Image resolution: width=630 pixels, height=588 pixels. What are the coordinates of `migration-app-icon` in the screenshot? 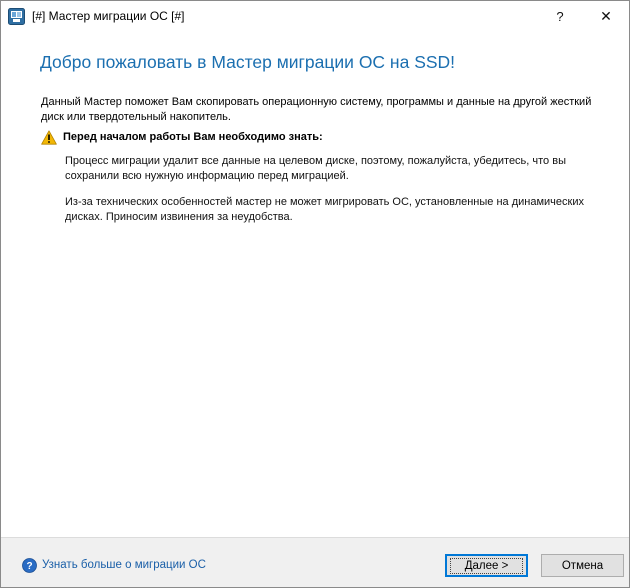 It's located at (16, 16).